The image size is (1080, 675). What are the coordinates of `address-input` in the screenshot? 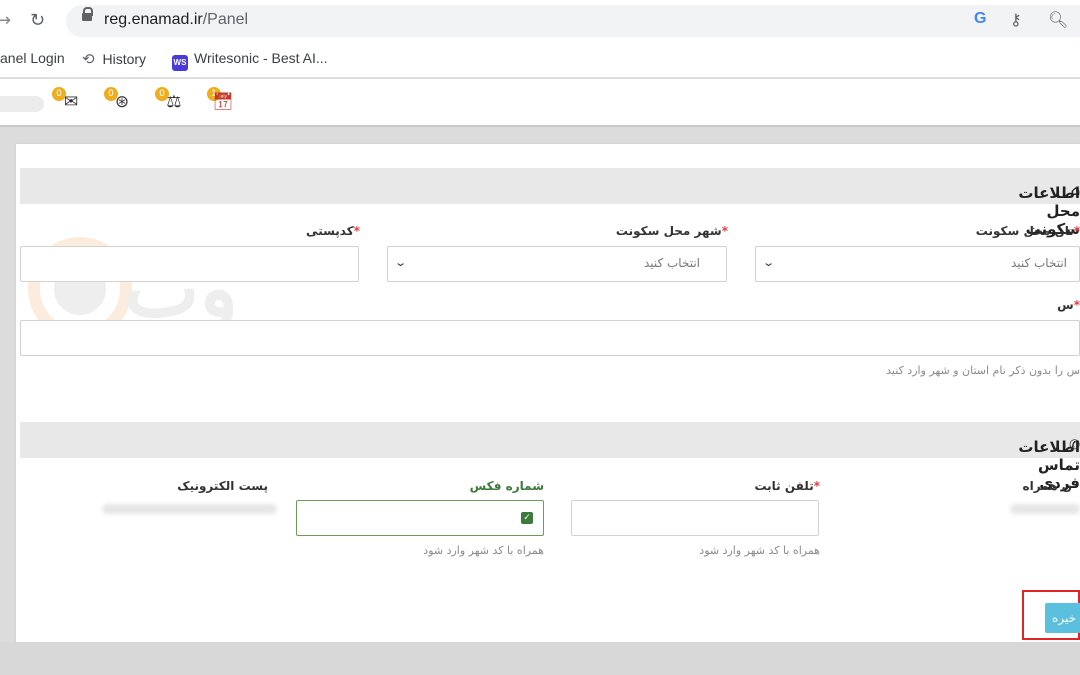 It's located at (550, 338).